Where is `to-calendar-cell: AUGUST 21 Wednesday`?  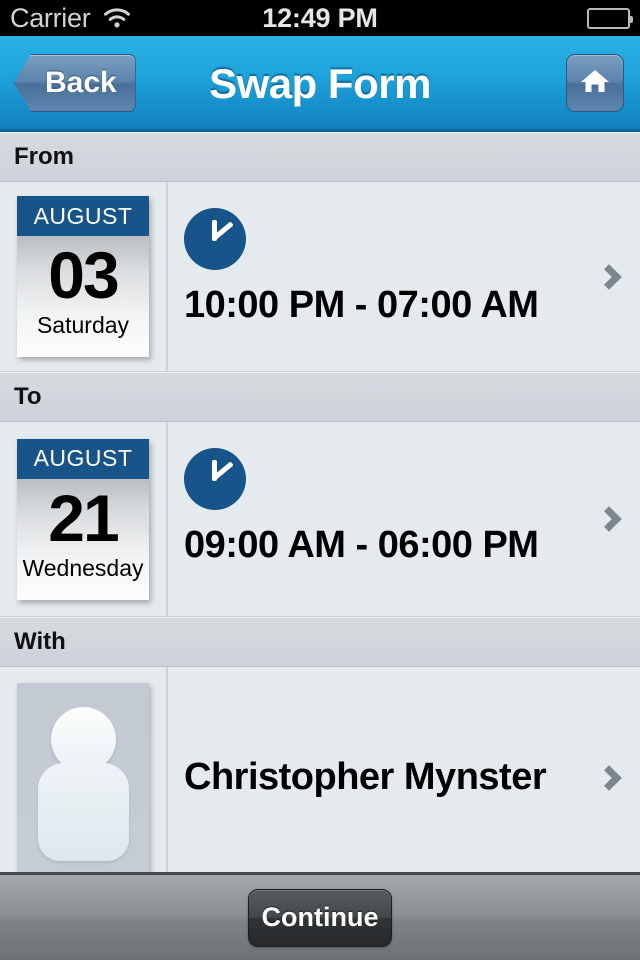 to-calendar-cell: AUGUST 21 Wednesday is located at coordinates (84, 519).